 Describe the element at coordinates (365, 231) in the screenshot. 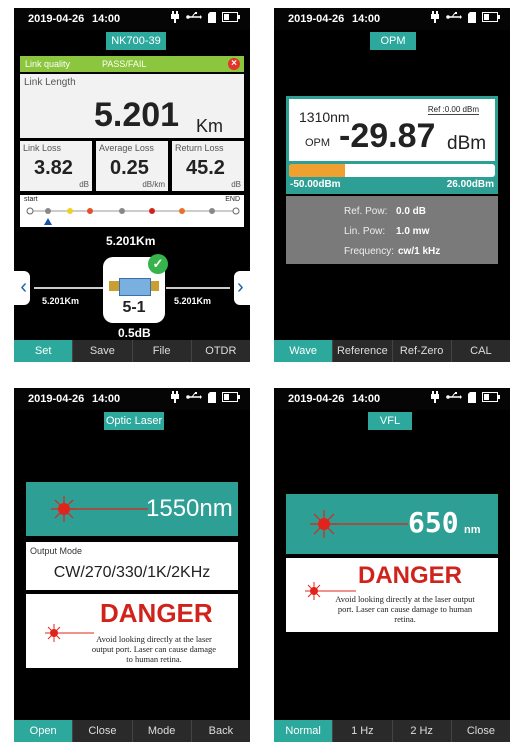

I see `lin-pow-label: Lin. Pow:` at that location.